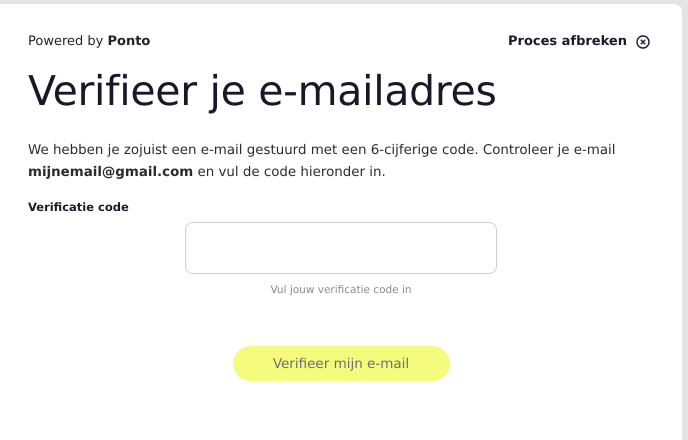 Image resolution: width=688 pixels, height=440 pixels. What do you see at coordinates (341, 248) in the screenshot?
I see `code-input-field` at bounding box center [341, 248].